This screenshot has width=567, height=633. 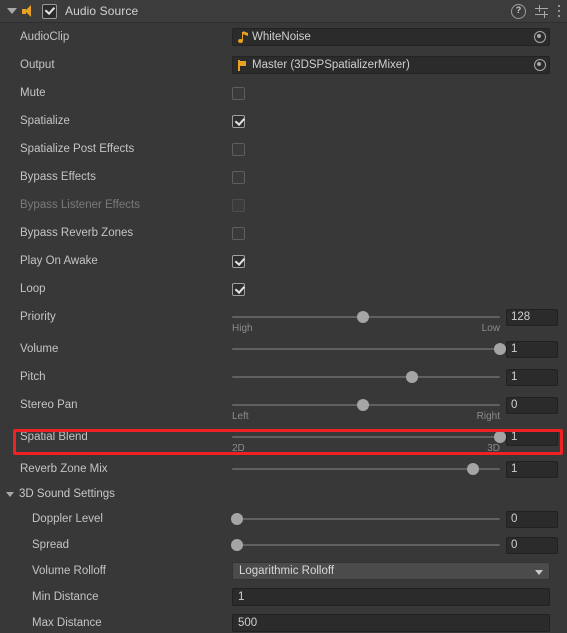 I want to click on checkbox-bypass-listener-effects, so click(x=238, y=205).